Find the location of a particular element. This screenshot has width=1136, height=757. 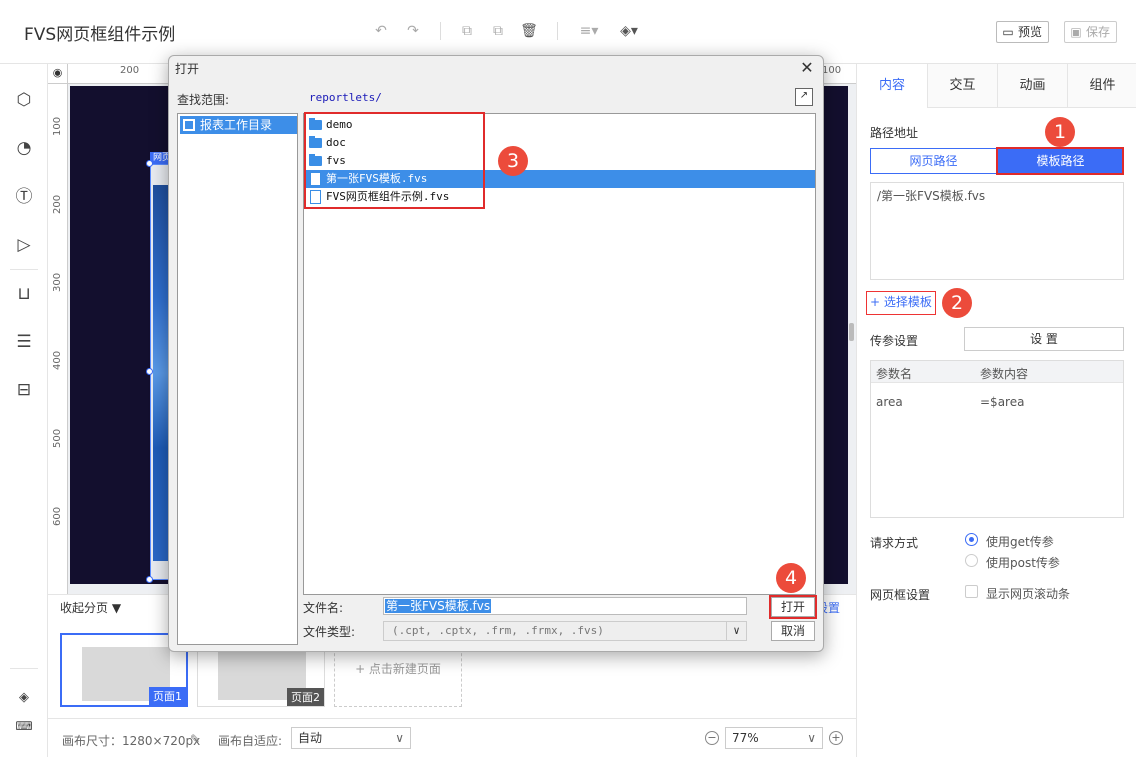

directory-tree: 报表工作目录 is located at coordinates (237, 379).